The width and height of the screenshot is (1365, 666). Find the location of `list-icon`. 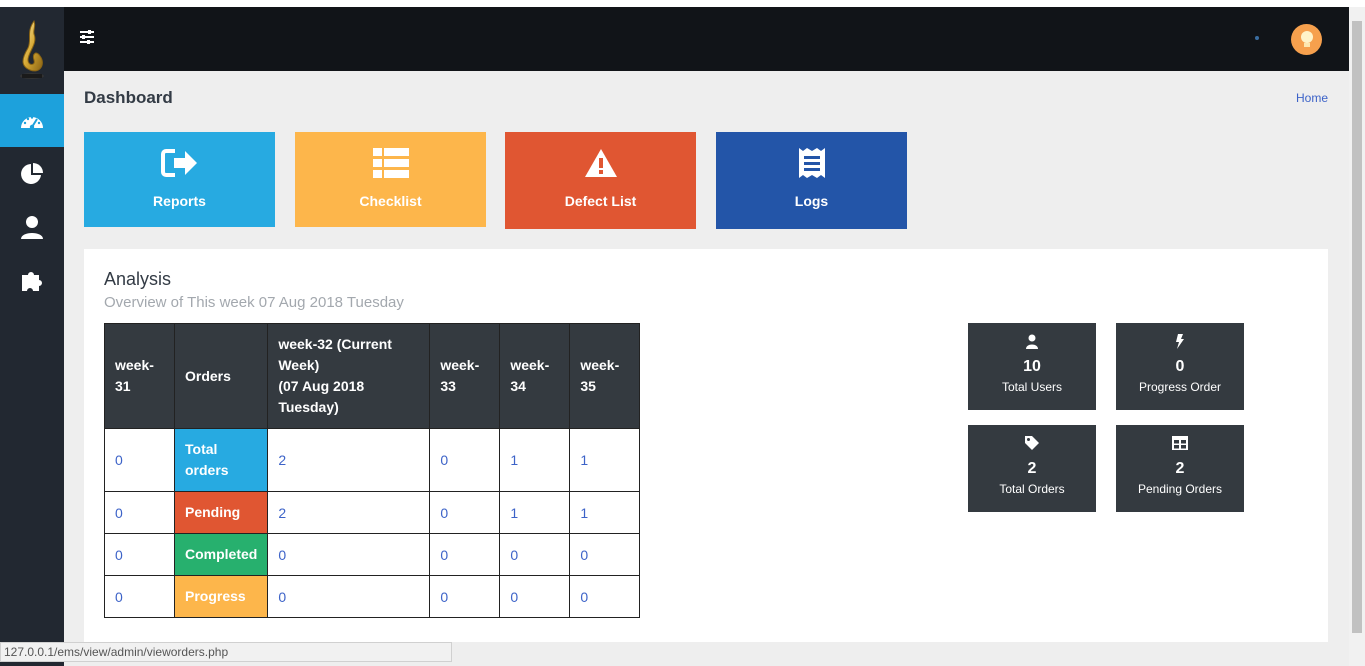

list-icon is located at coordinates (390, 163).